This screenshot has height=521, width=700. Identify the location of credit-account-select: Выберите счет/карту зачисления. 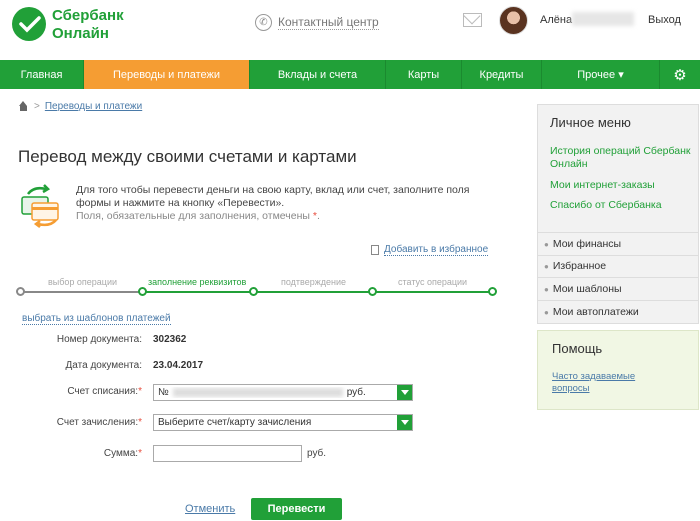
(283, 422).